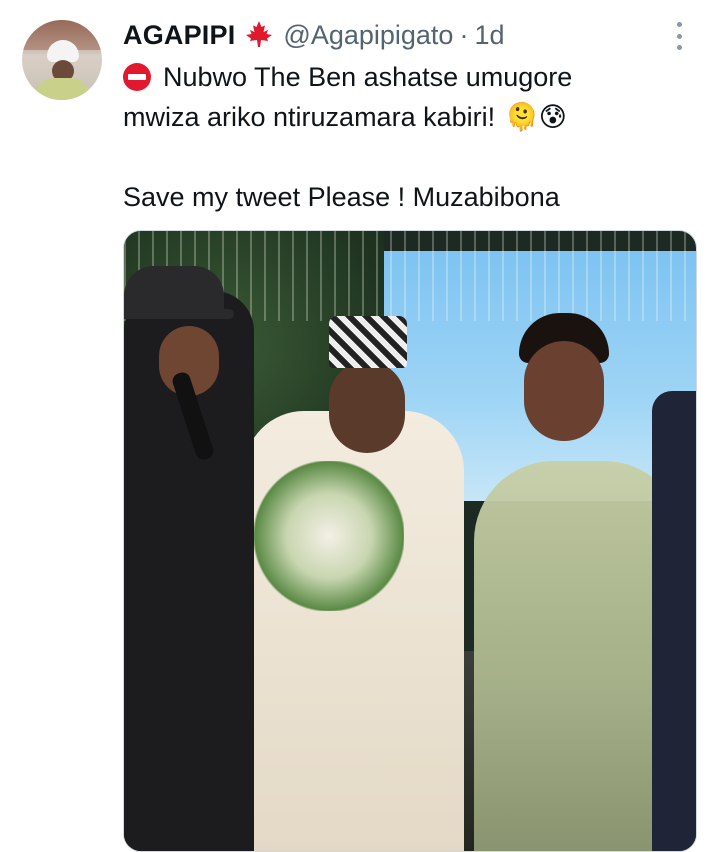 This screenshot has width=719, height=852. What do you see at coordinates (329, 536) in the screenshot?
I see `bouquet-figure` at bounding box center [329, 536].